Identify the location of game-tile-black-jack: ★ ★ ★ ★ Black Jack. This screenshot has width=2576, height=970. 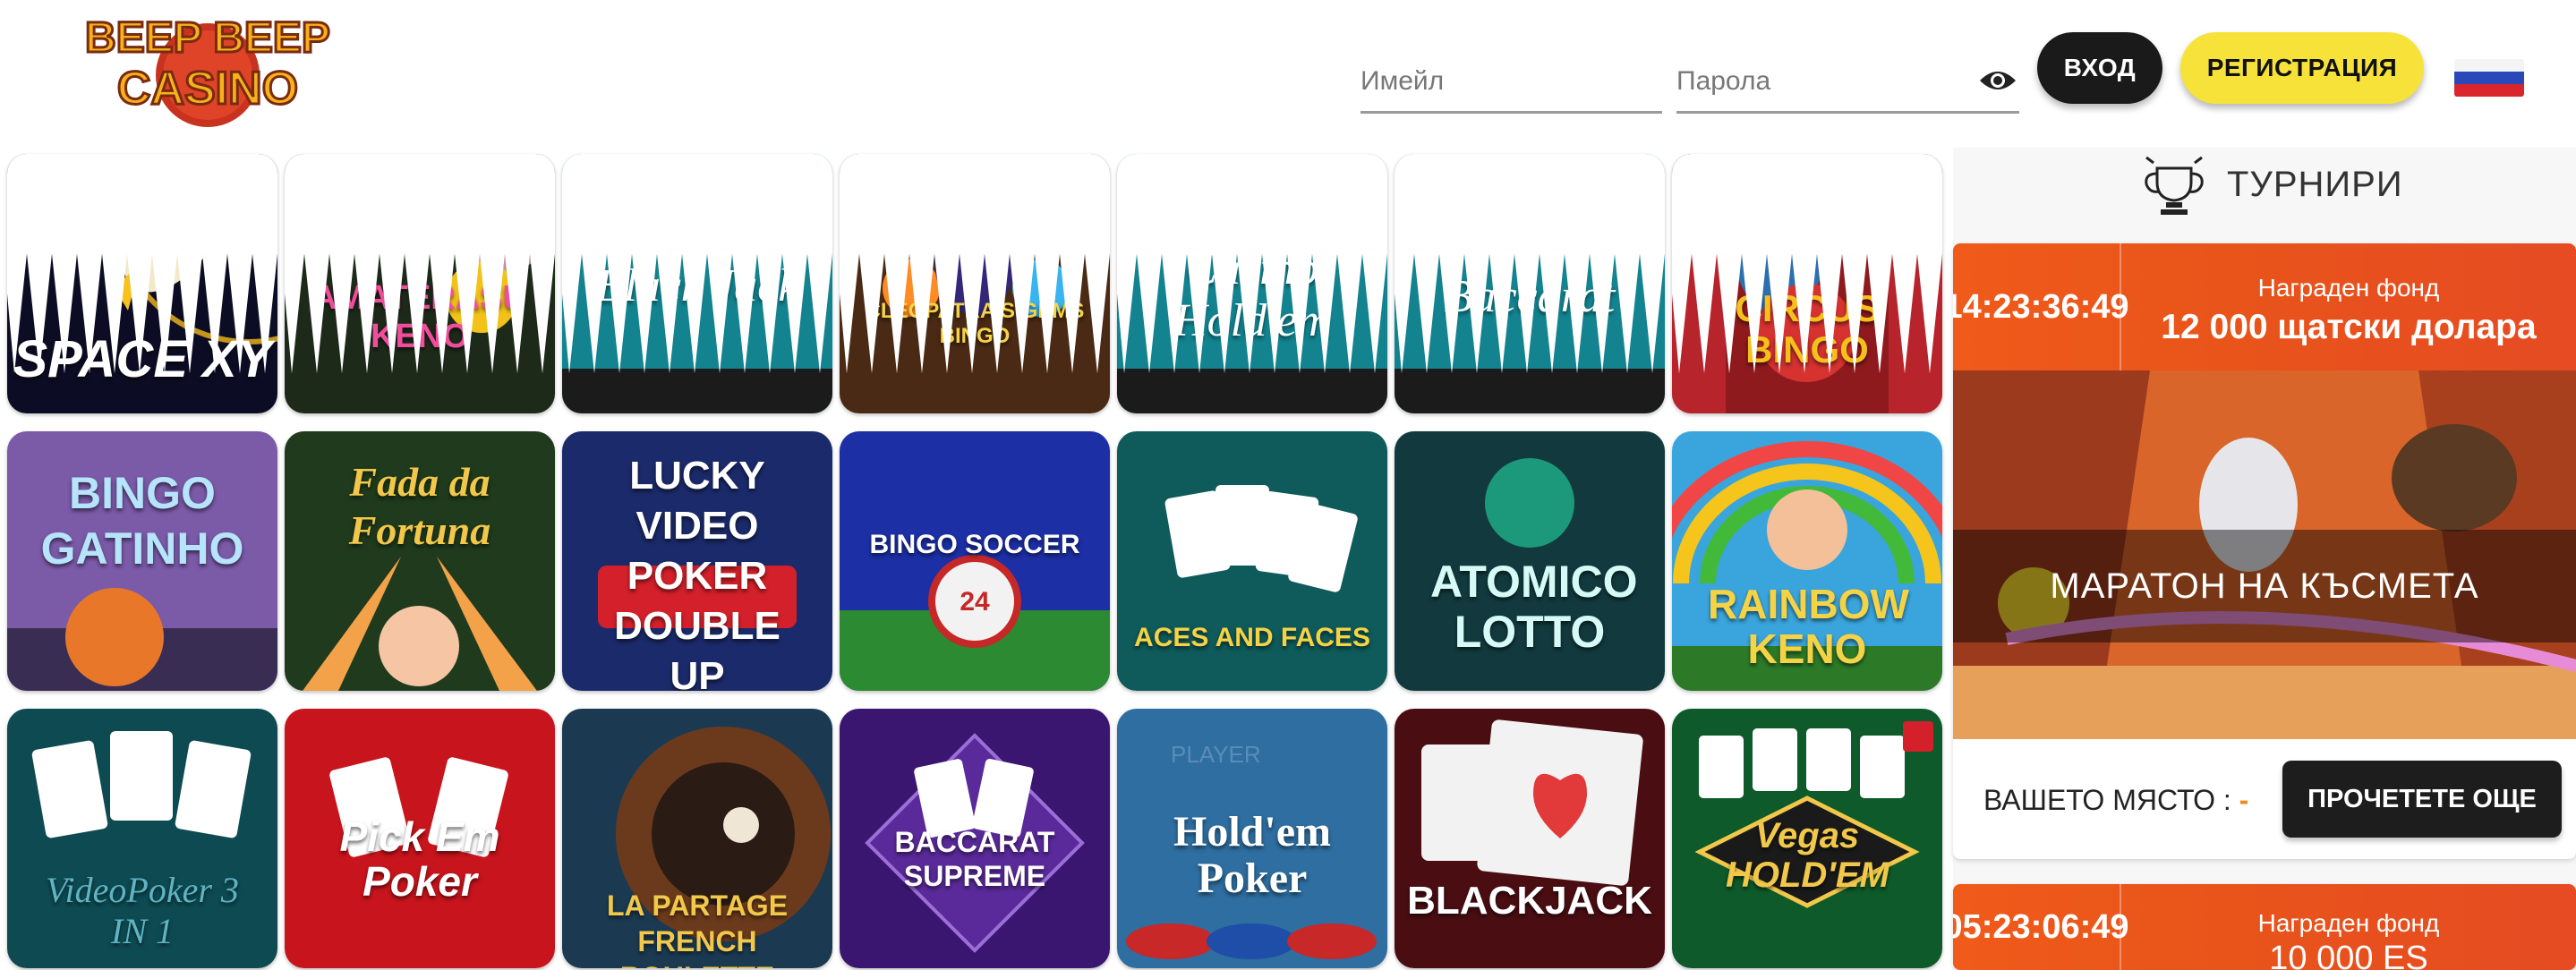
(697, 283).